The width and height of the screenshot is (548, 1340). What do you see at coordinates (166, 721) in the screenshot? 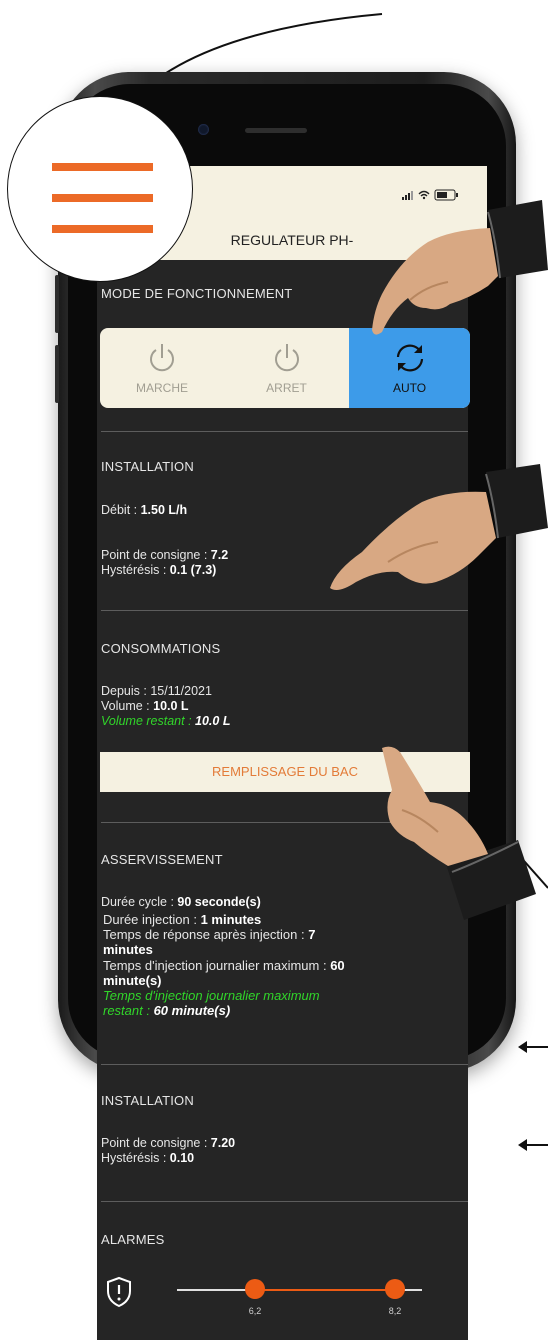
I see `remaining-volume-text: Volume restant : 10.0 L` at bounding box center [166, 721].